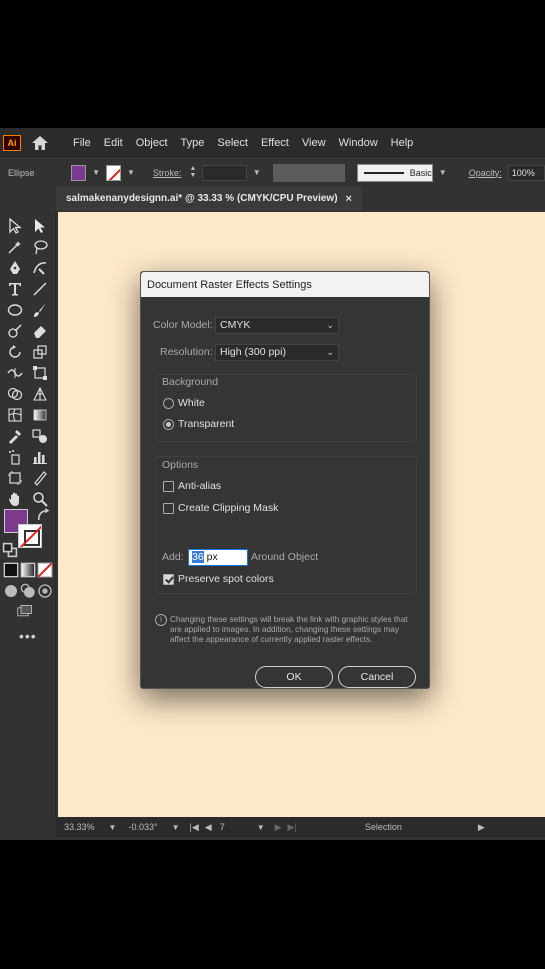 This screenshot has width=545, height=969. I want to click on column-graph-icon, so click(40, 457).